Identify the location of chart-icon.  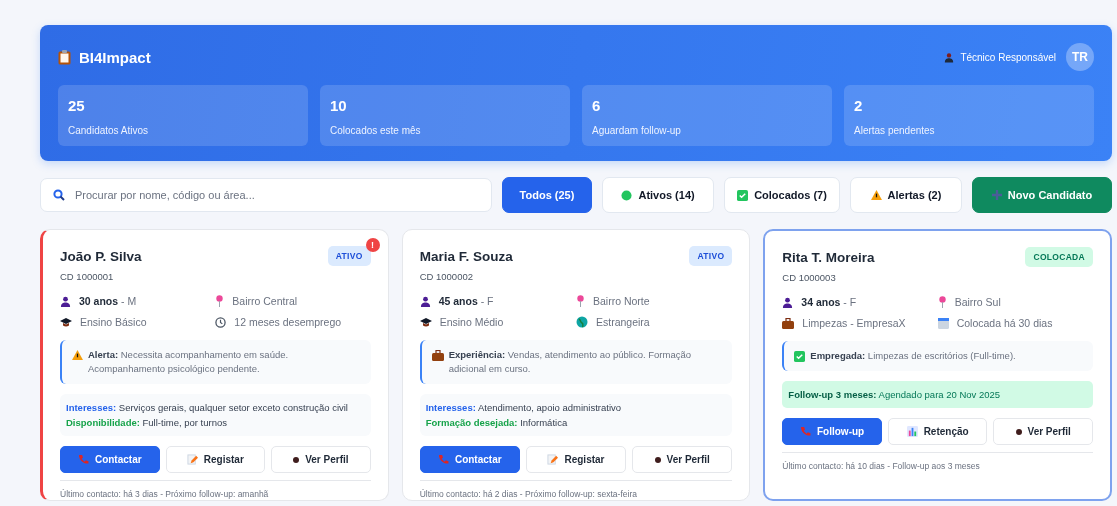
(912, 431).